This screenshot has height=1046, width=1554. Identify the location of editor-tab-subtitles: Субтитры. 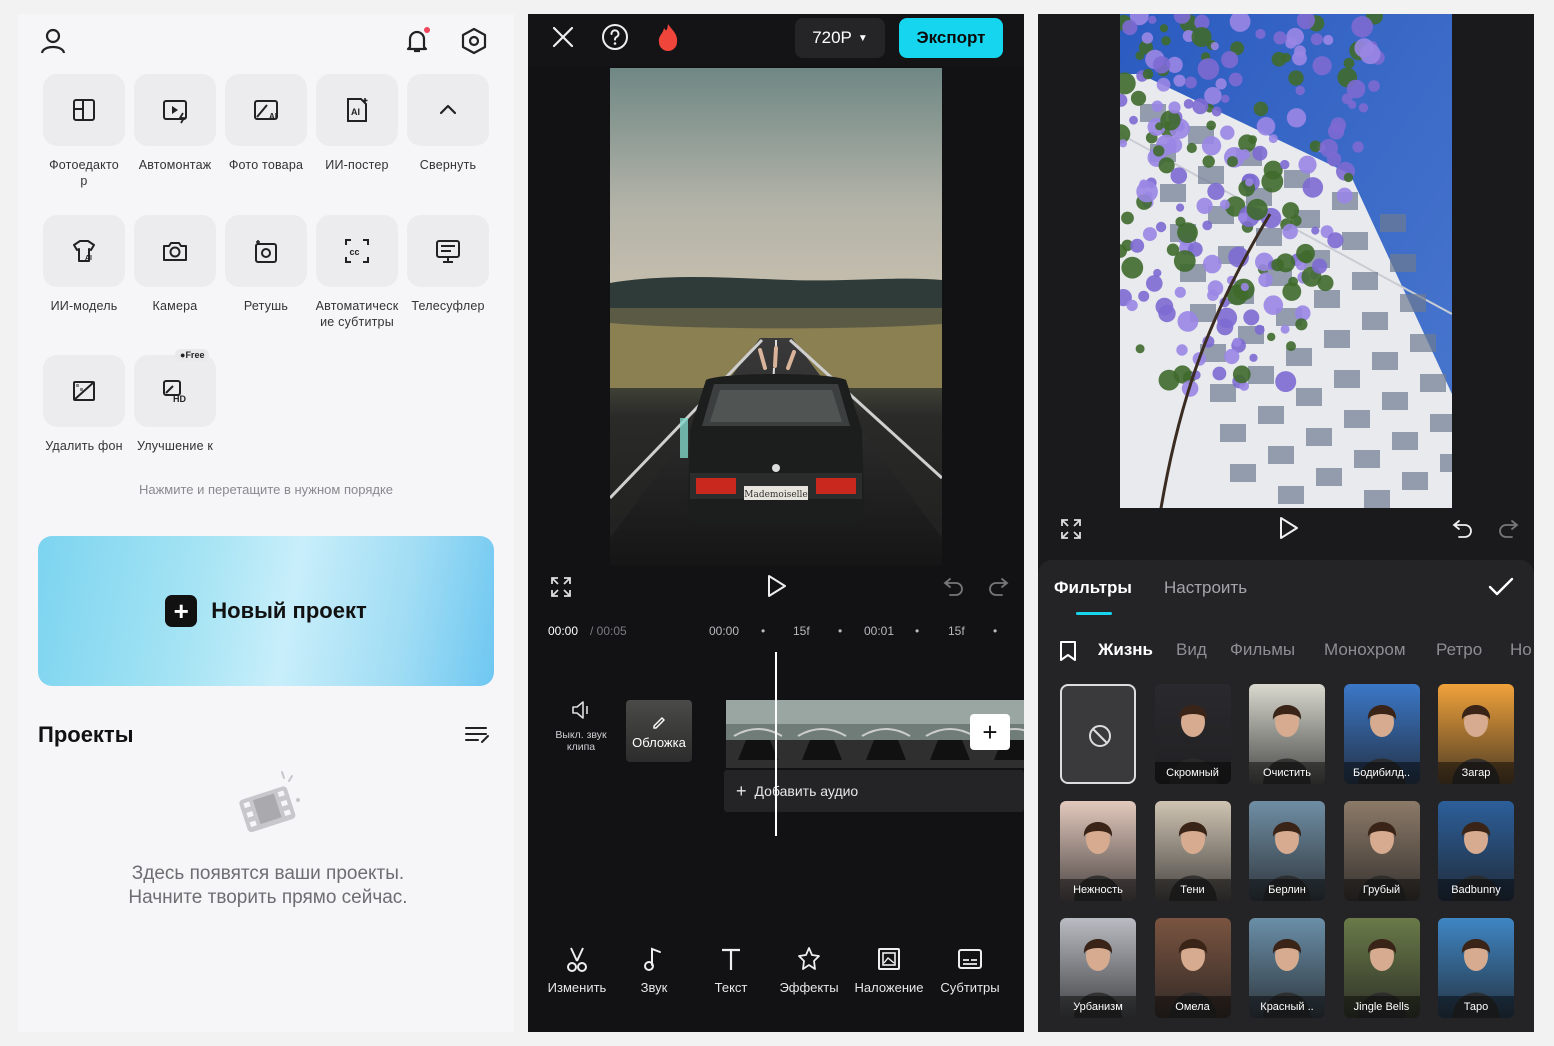
(970, 969).